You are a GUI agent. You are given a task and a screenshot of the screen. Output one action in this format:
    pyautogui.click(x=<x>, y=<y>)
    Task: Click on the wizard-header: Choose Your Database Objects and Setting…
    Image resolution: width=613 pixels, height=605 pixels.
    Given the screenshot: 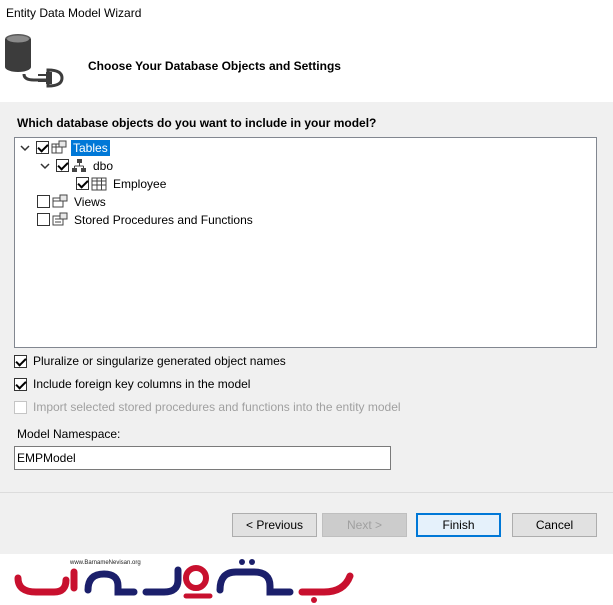 What is the action you would take?
    pyautogui.click(x=306, y=63)
    